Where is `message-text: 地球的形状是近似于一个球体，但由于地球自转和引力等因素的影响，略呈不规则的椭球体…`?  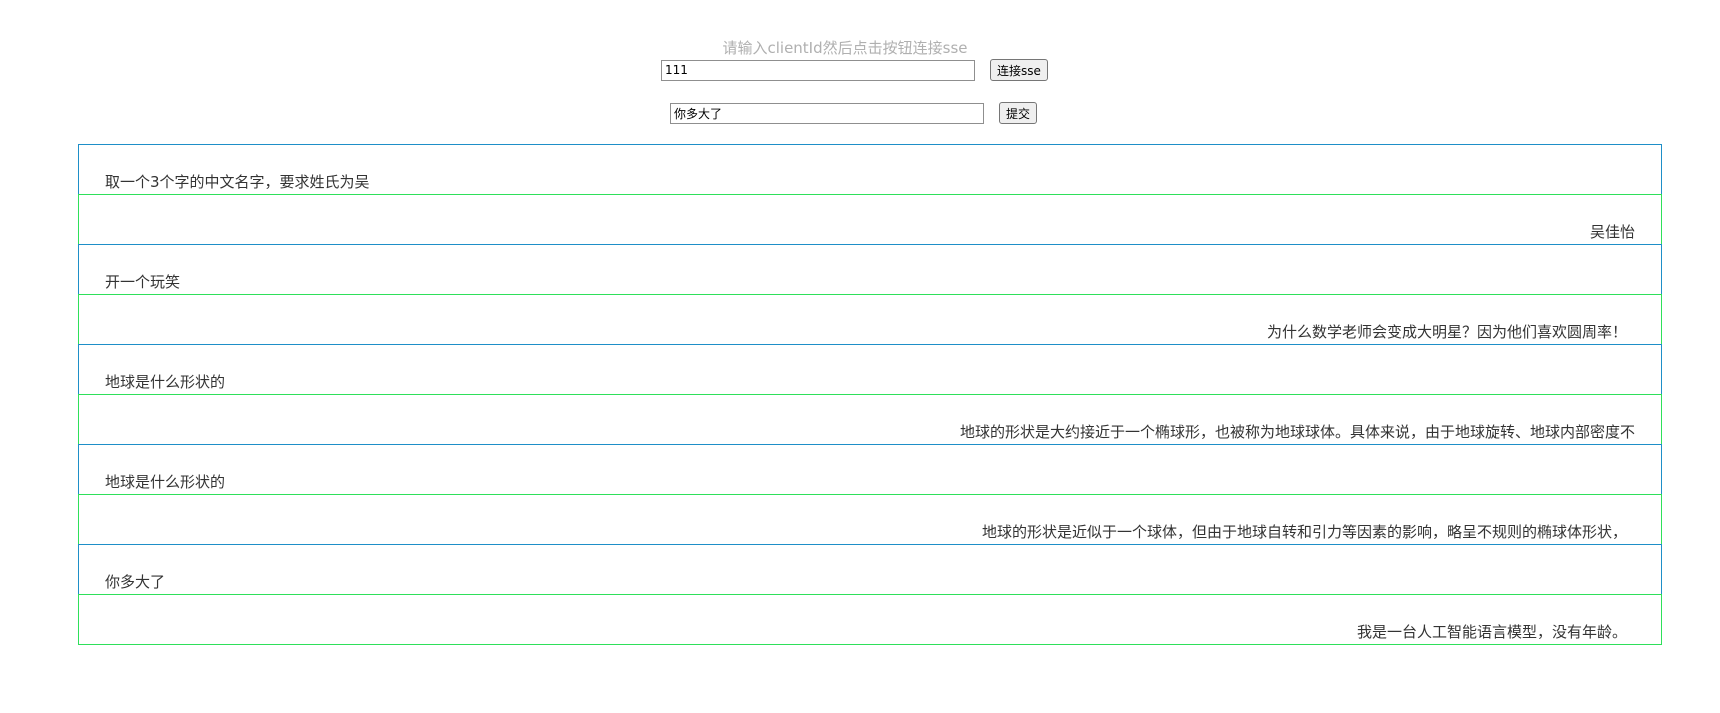
message-text: 地球的形状是近似于一个球体，但由于地球自转和引力等因素的影响，略呈不规则的椭球体… is located at coordinates (1304, 532).